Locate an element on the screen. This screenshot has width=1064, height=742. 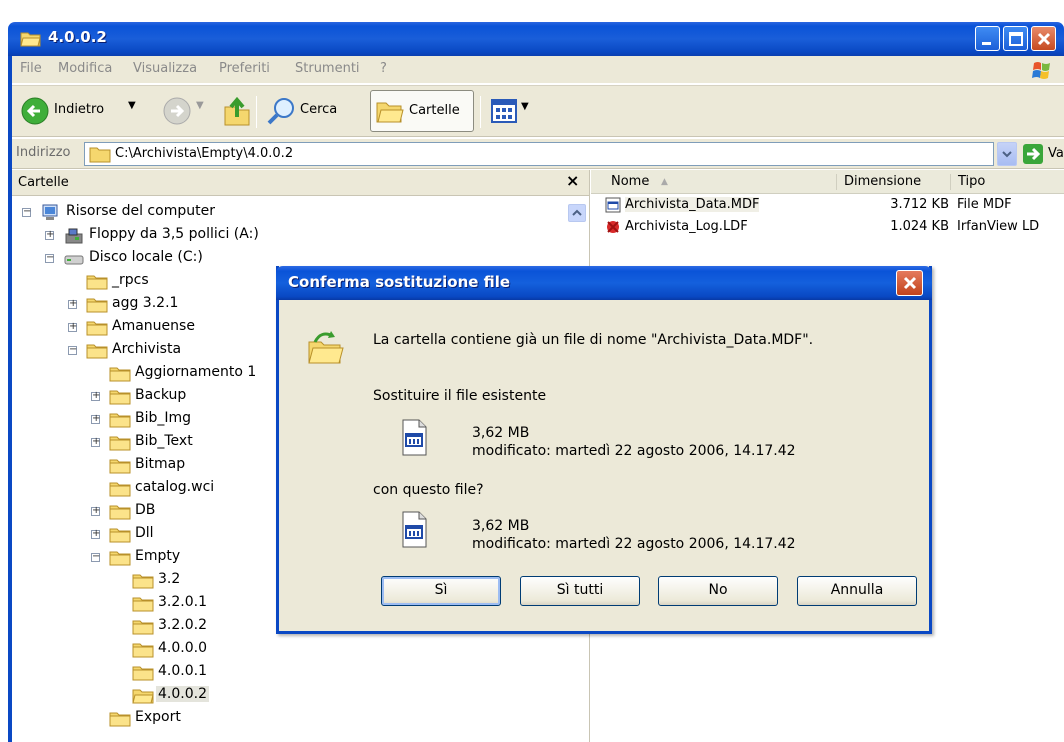
window-title: 4.0.0.2 is located at coordinates (77, 37).